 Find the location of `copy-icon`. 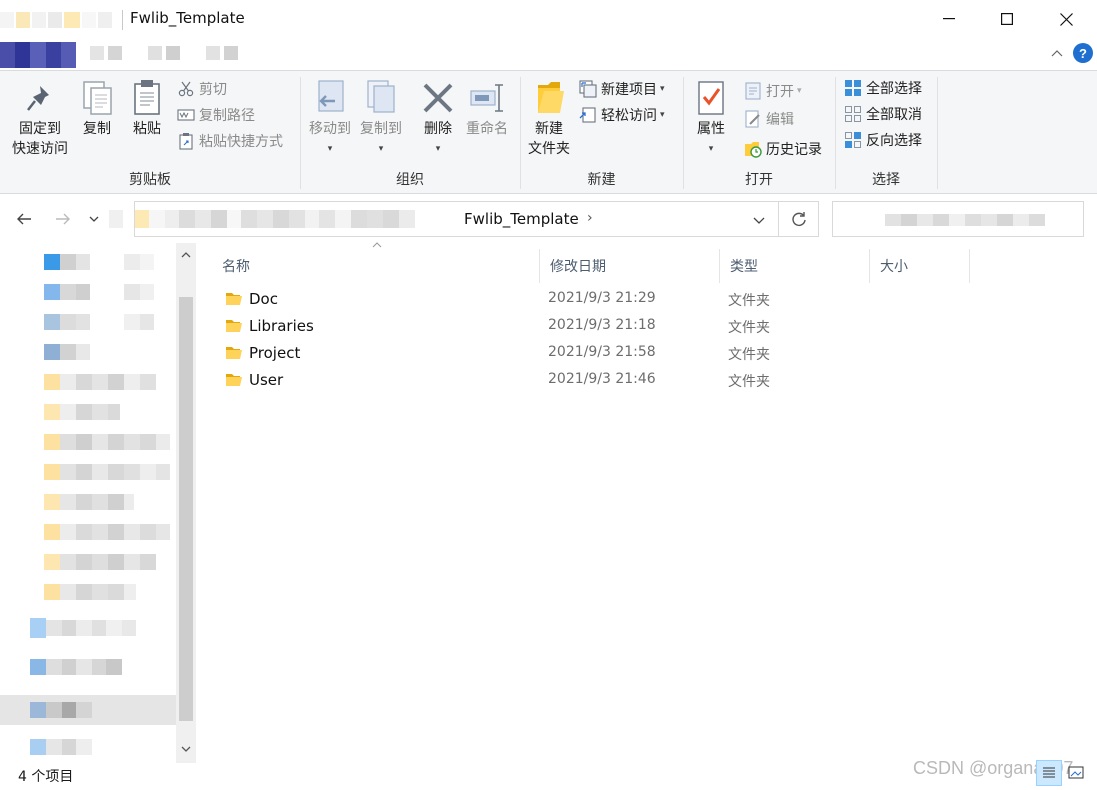

copy-icon is located at coordinates (97, 98).